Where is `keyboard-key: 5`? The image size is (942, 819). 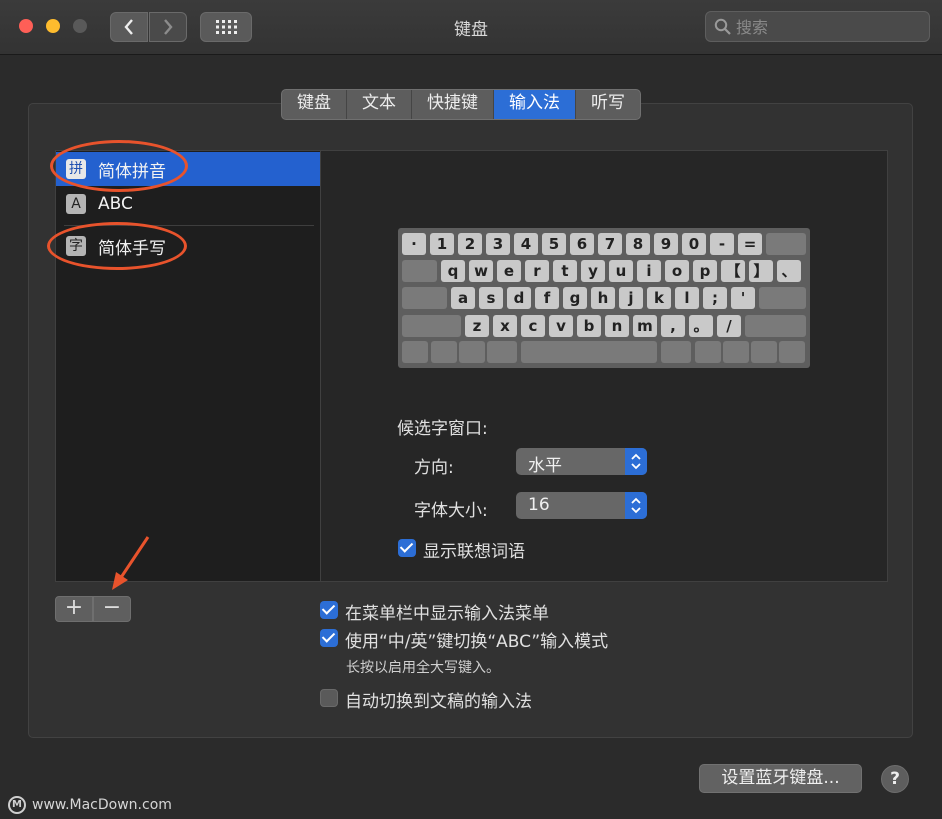
keyboard-key: 5 is located at coordinates (554, 244).